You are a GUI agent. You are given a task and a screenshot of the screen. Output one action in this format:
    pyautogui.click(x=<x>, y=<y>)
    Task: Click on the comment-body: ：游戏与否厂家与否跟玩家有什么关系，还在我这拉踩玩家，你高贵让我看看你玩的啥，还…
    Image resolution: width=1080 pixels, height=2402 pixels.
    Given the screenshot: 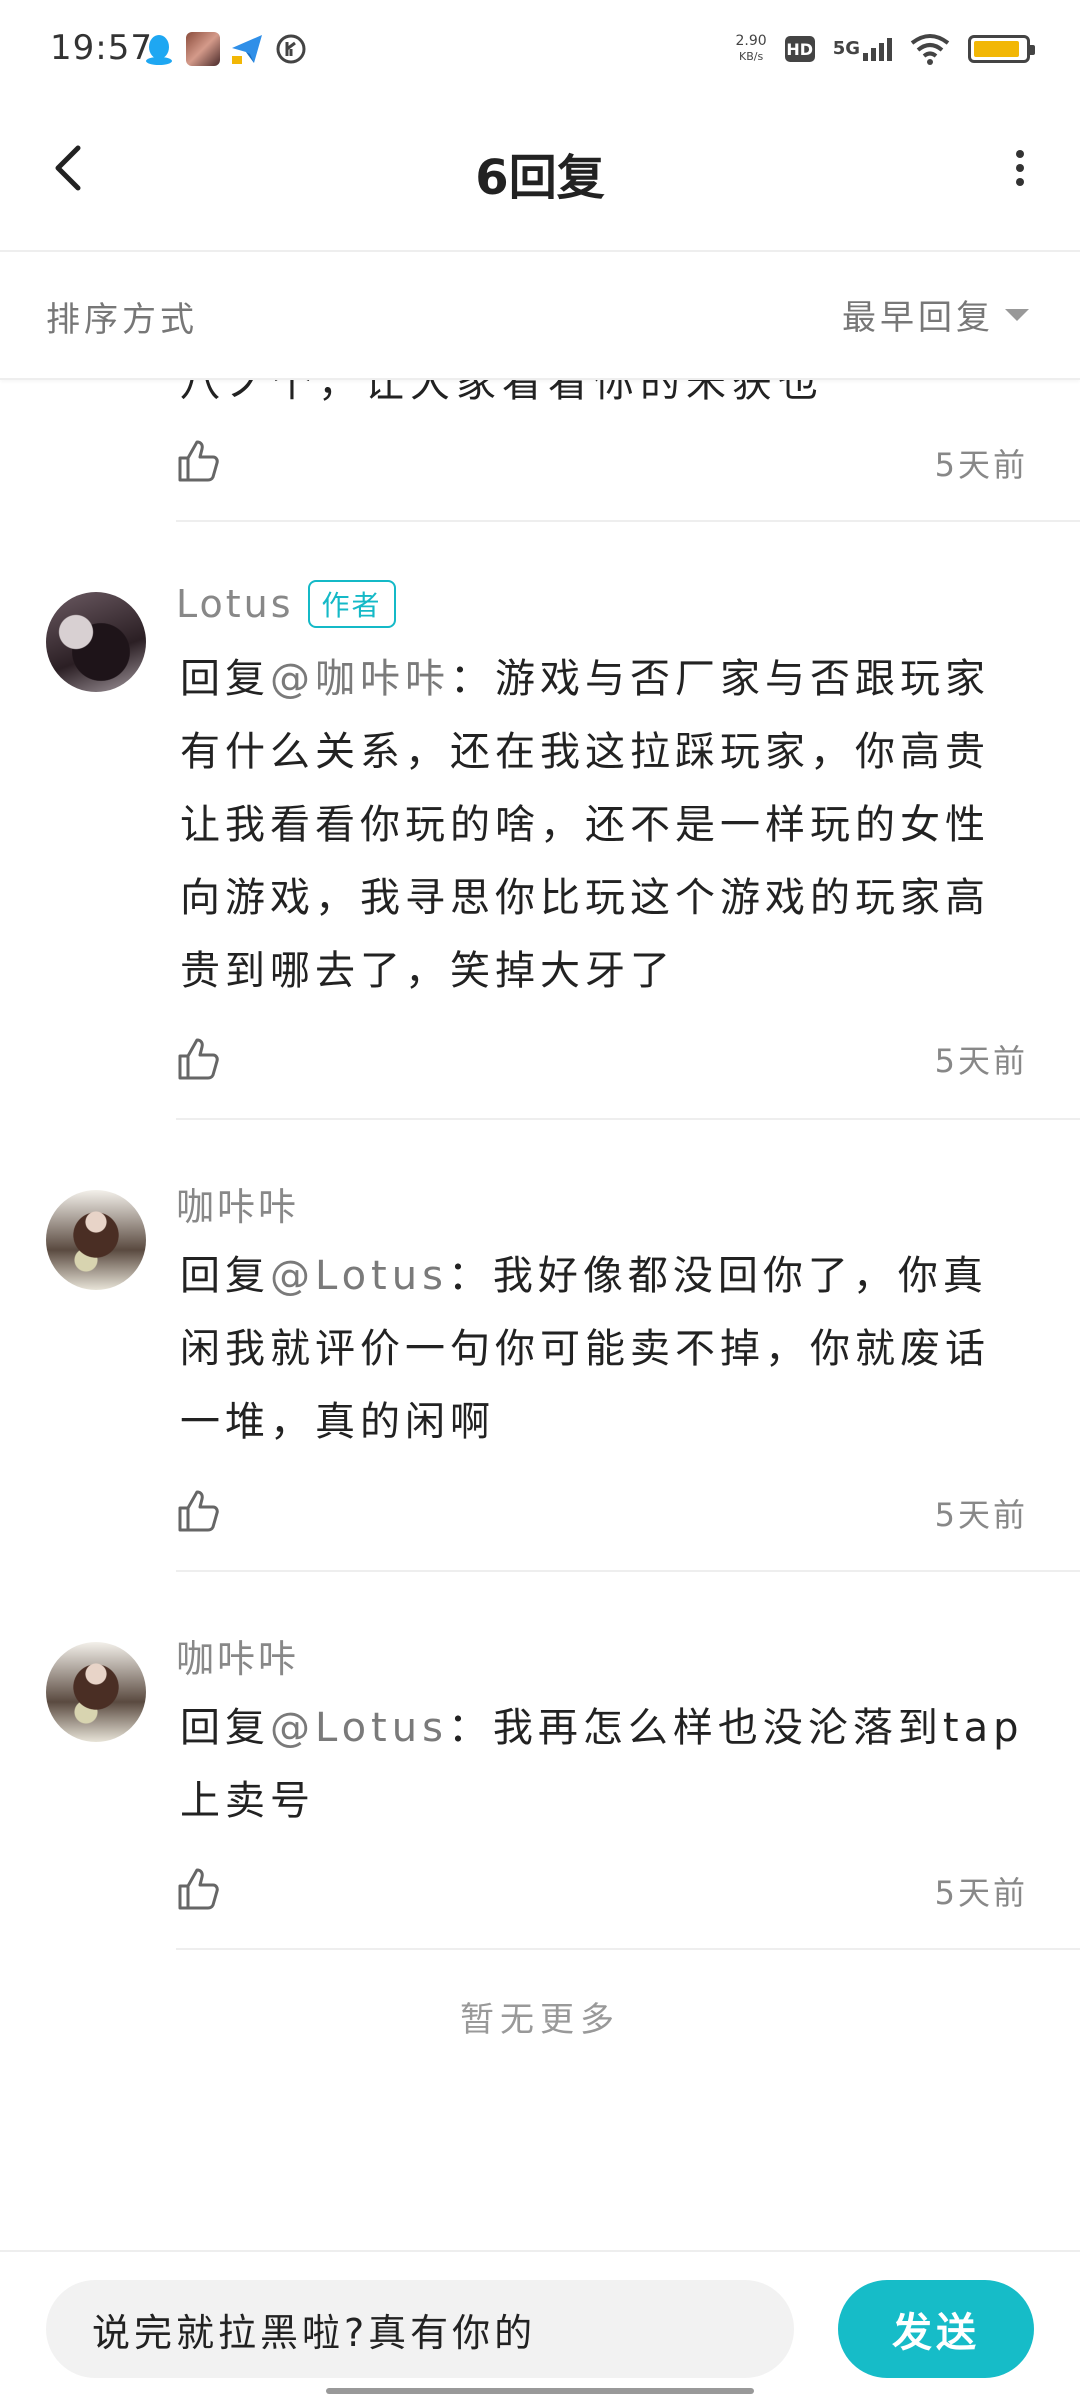 What is the action you would take?
    pyautogui.click(x=585, y=825)
    